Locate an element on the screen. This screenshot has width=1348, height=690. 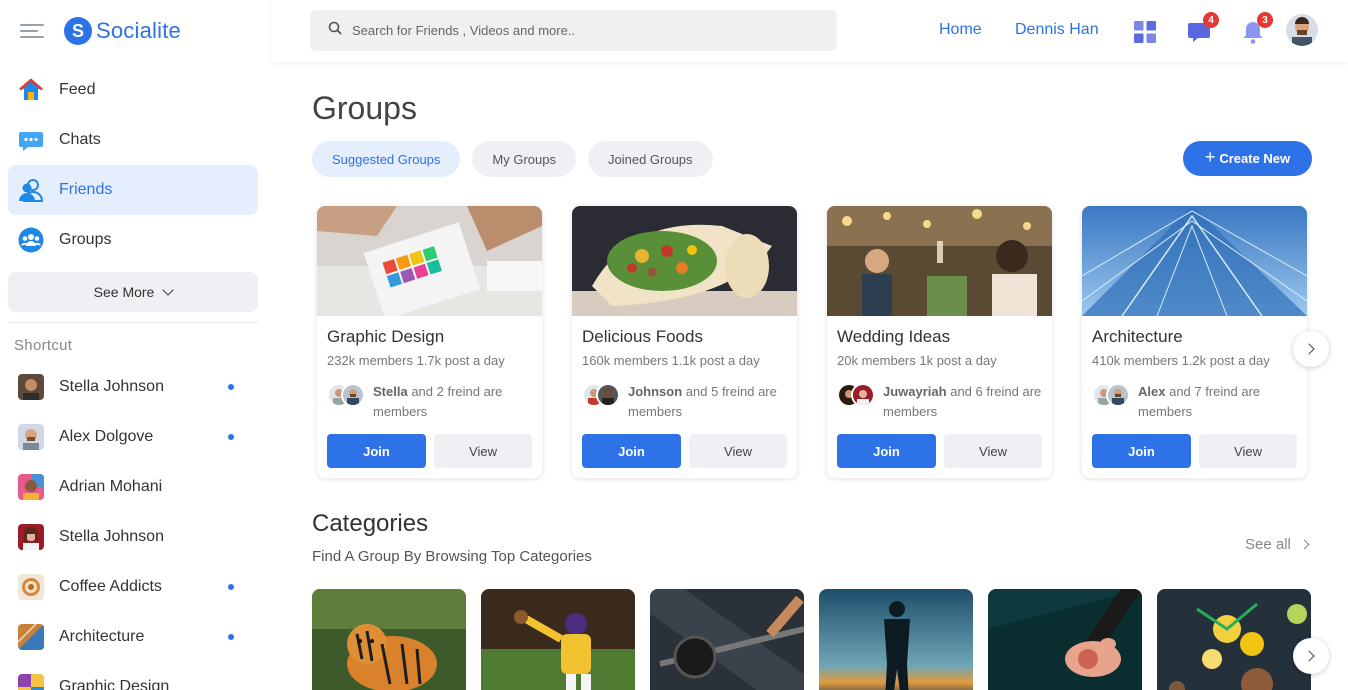
sidebar-item-label: Chats is located at coordinates (80, 139).